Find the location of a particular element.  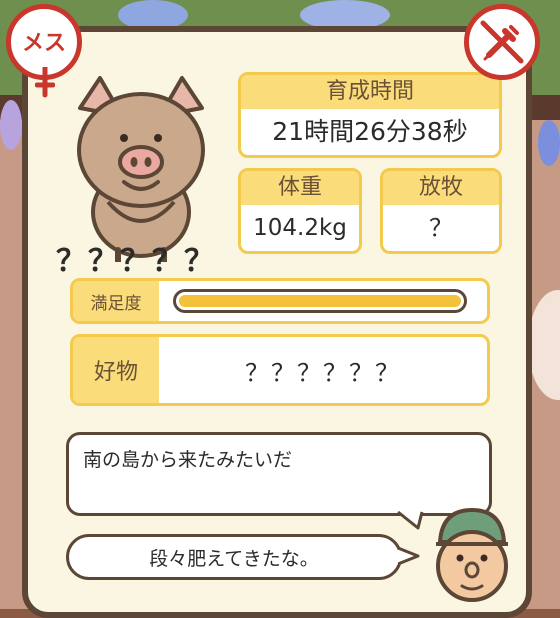

origin-bubble-tail is located at coordinates (410, 520).